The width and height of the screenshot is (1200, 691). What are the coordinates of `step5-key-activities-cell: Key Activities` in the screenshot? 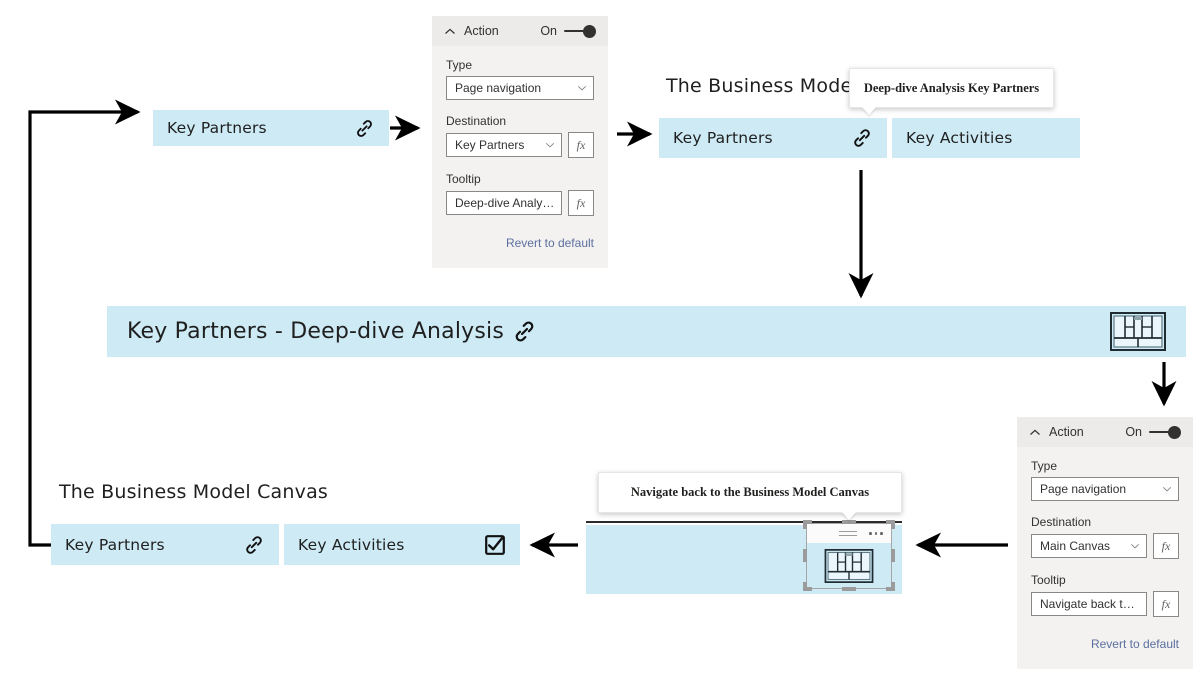 It's located at (402, 544).